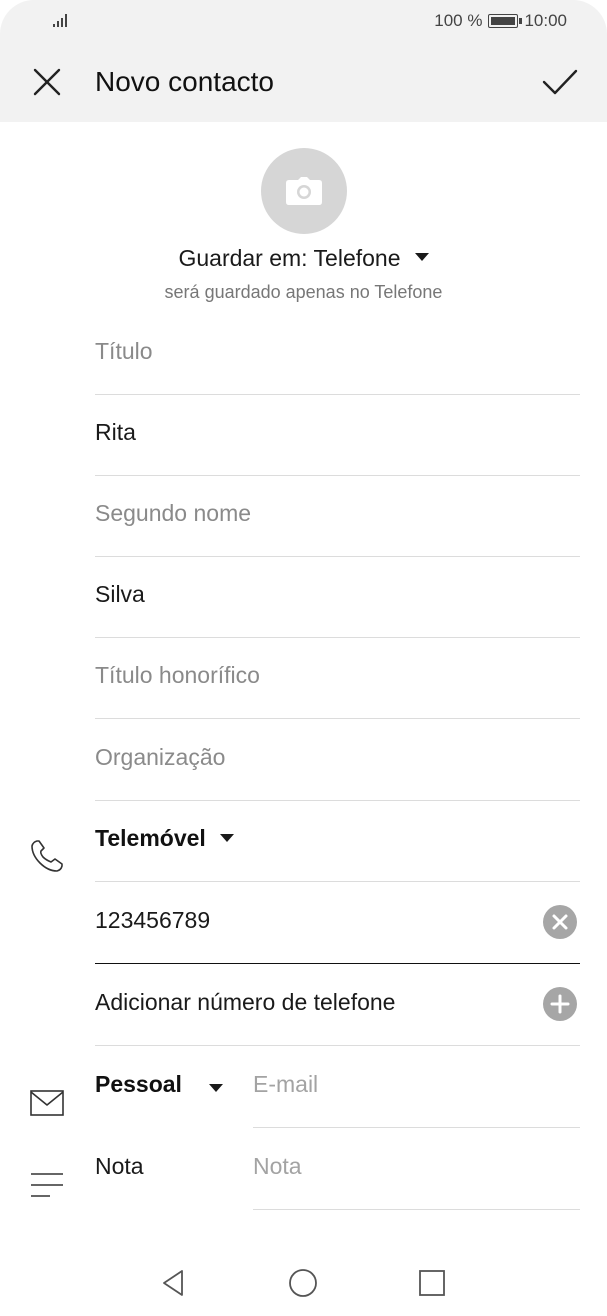 The width and height of the screenshot is (607, 1316). Describe the element at coordinates (47, 1103) in the screenshot. I see `email-icon` at that location.